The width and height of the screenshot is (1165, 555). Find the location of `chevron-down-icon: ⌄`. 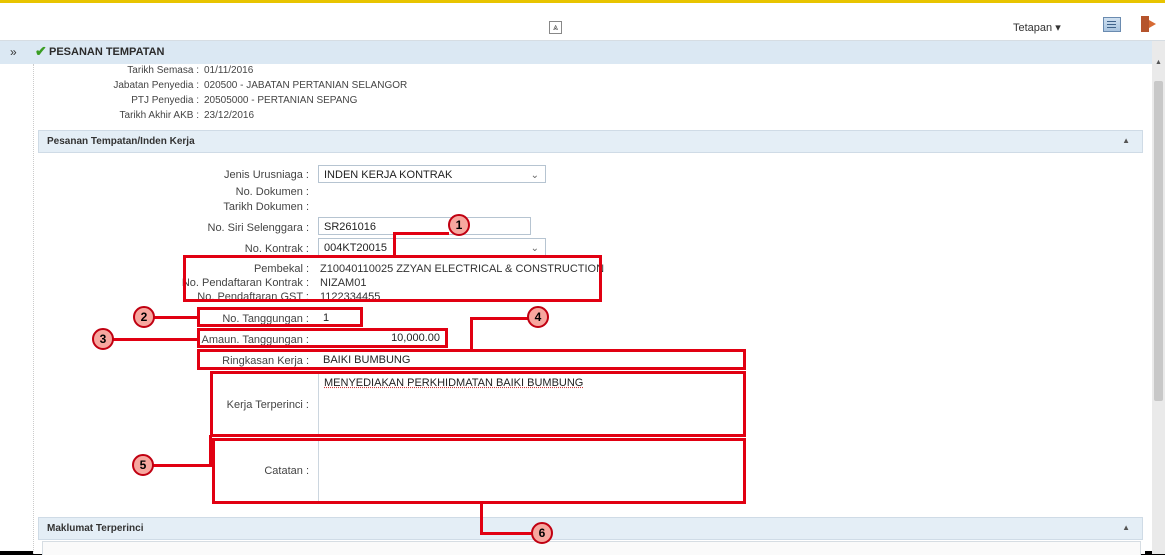

chevron-down-icon: ⌄ is located at coordinates (535, 176).